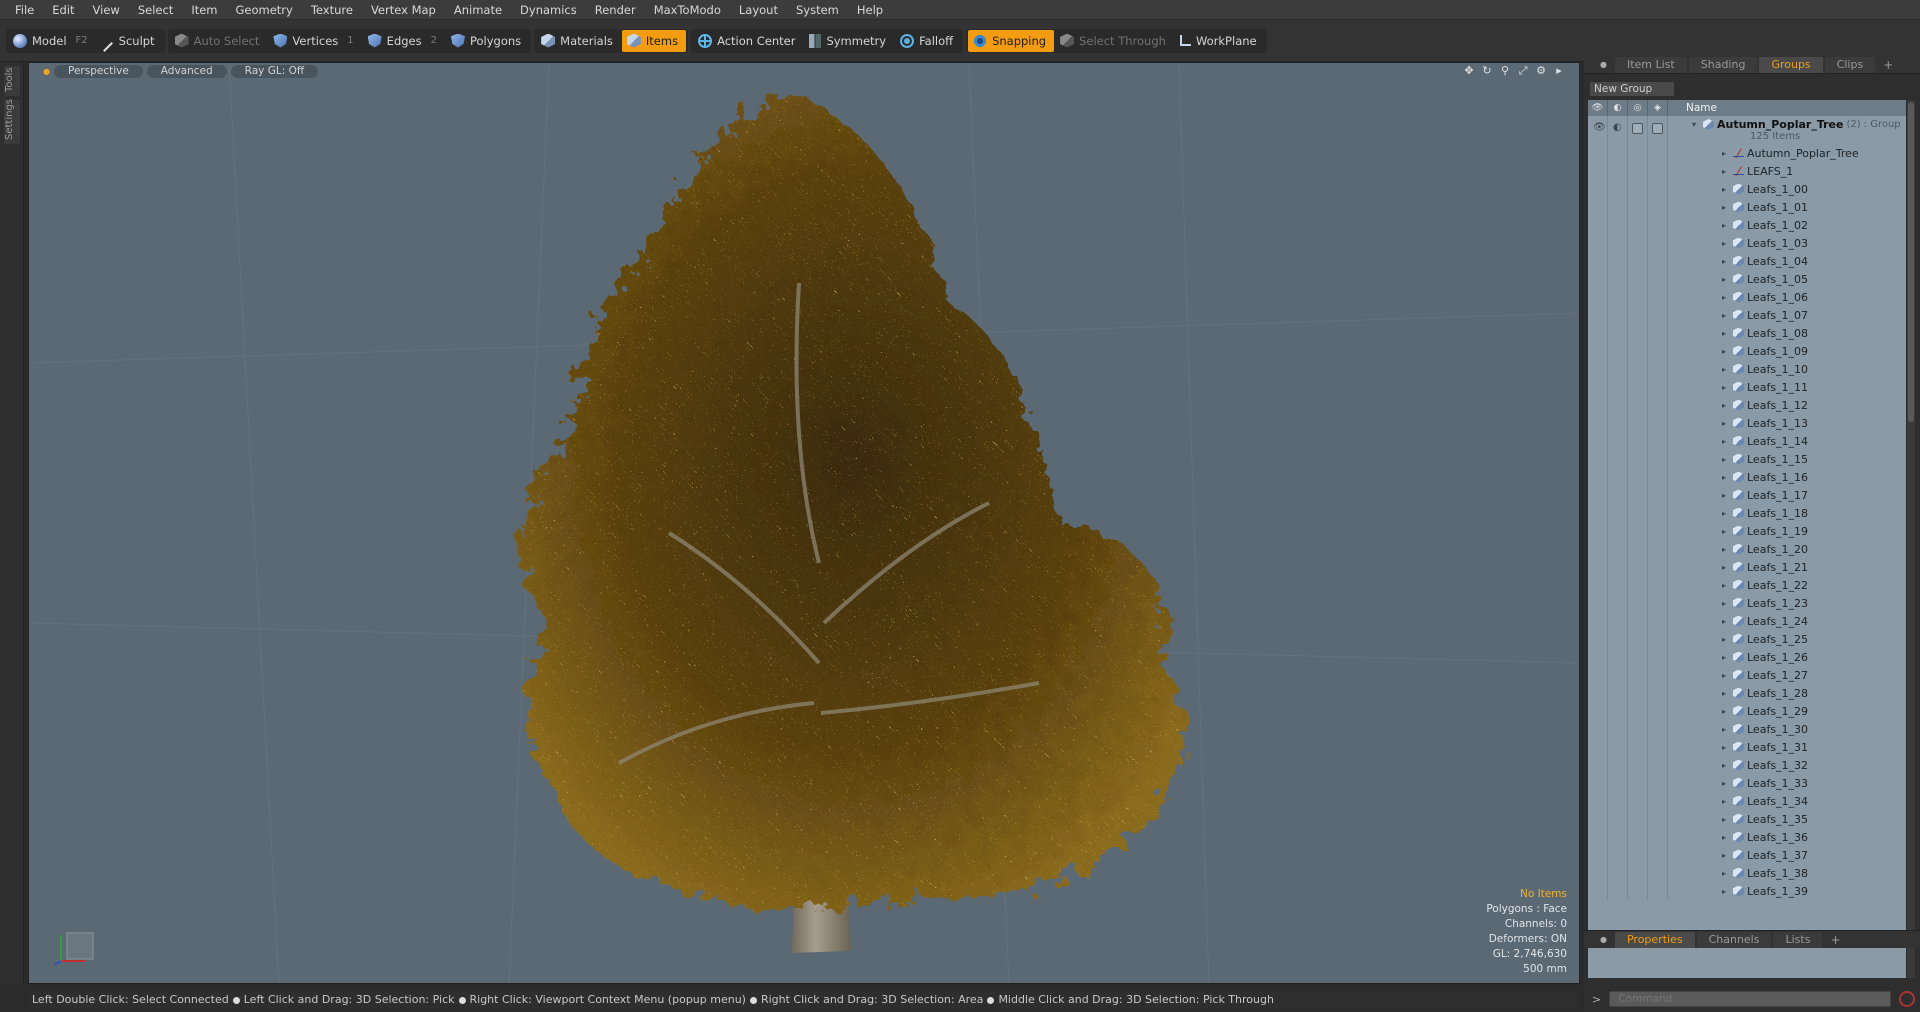 The height and width of the screenshot is (1012, 1920). I want to click on list-item: ▸ Leafs_1_12, so click(1747, 405).